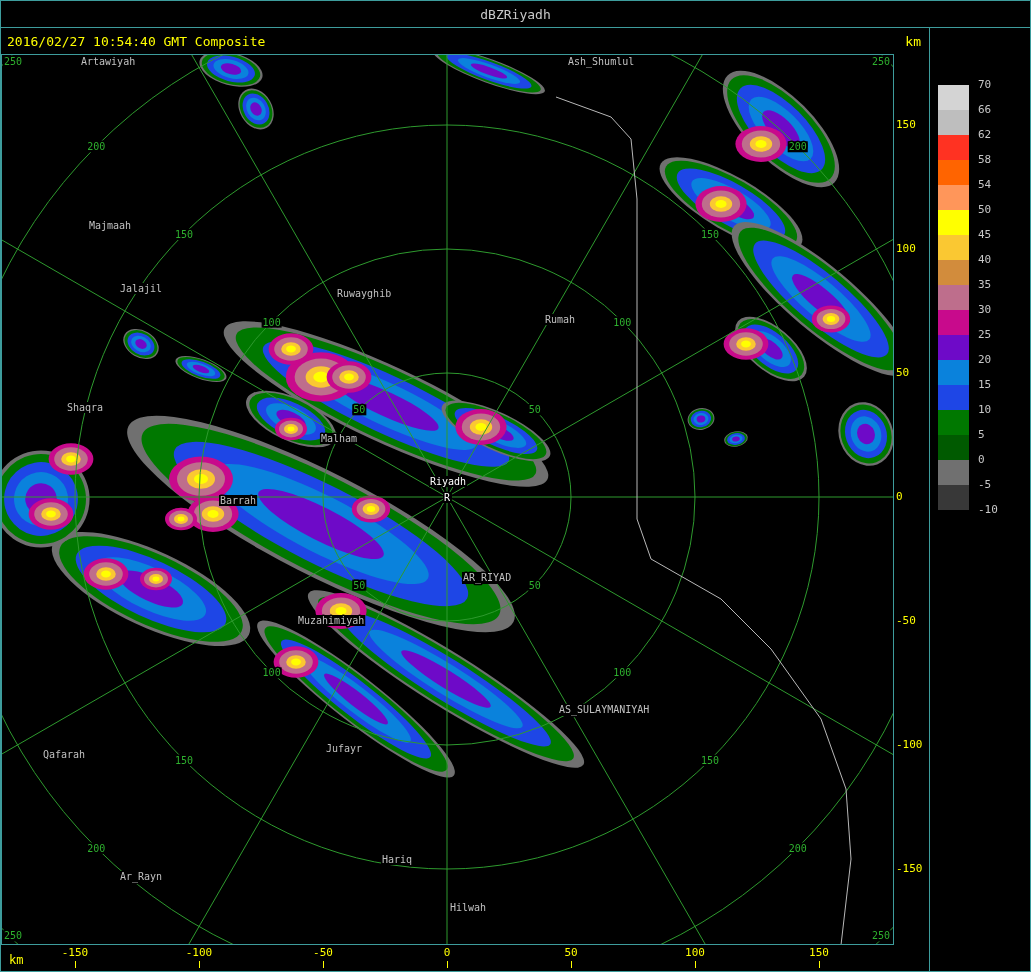  I want to click on legend-label: 58, so click(985, 160).